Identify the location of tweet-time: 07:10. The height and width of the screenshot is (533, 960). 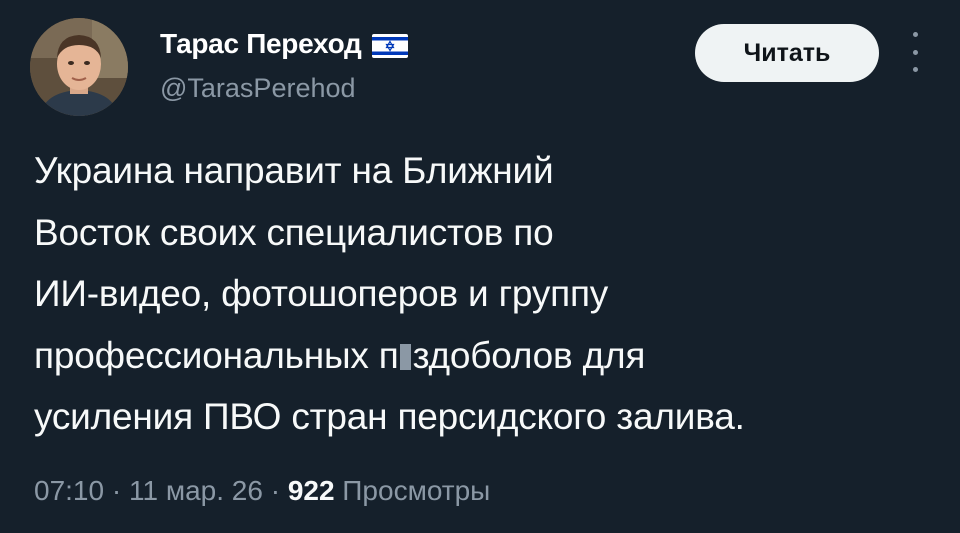
(69, 490).